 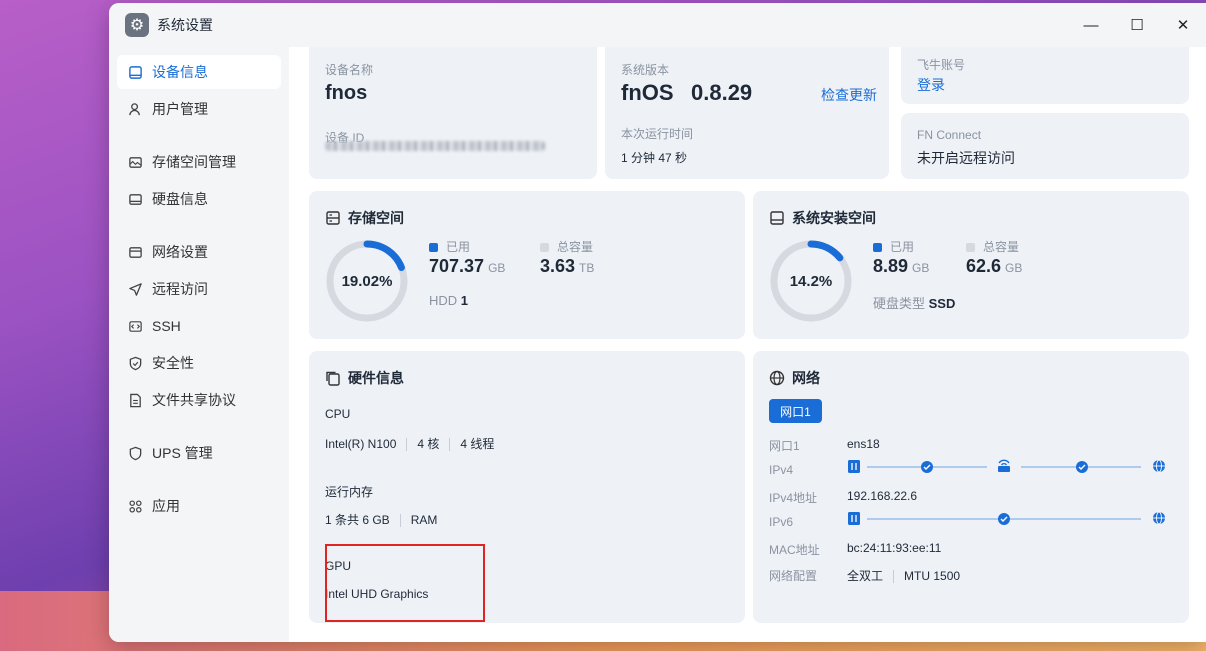 I want to click on port-value: ens18, so click(x=863, y=444).